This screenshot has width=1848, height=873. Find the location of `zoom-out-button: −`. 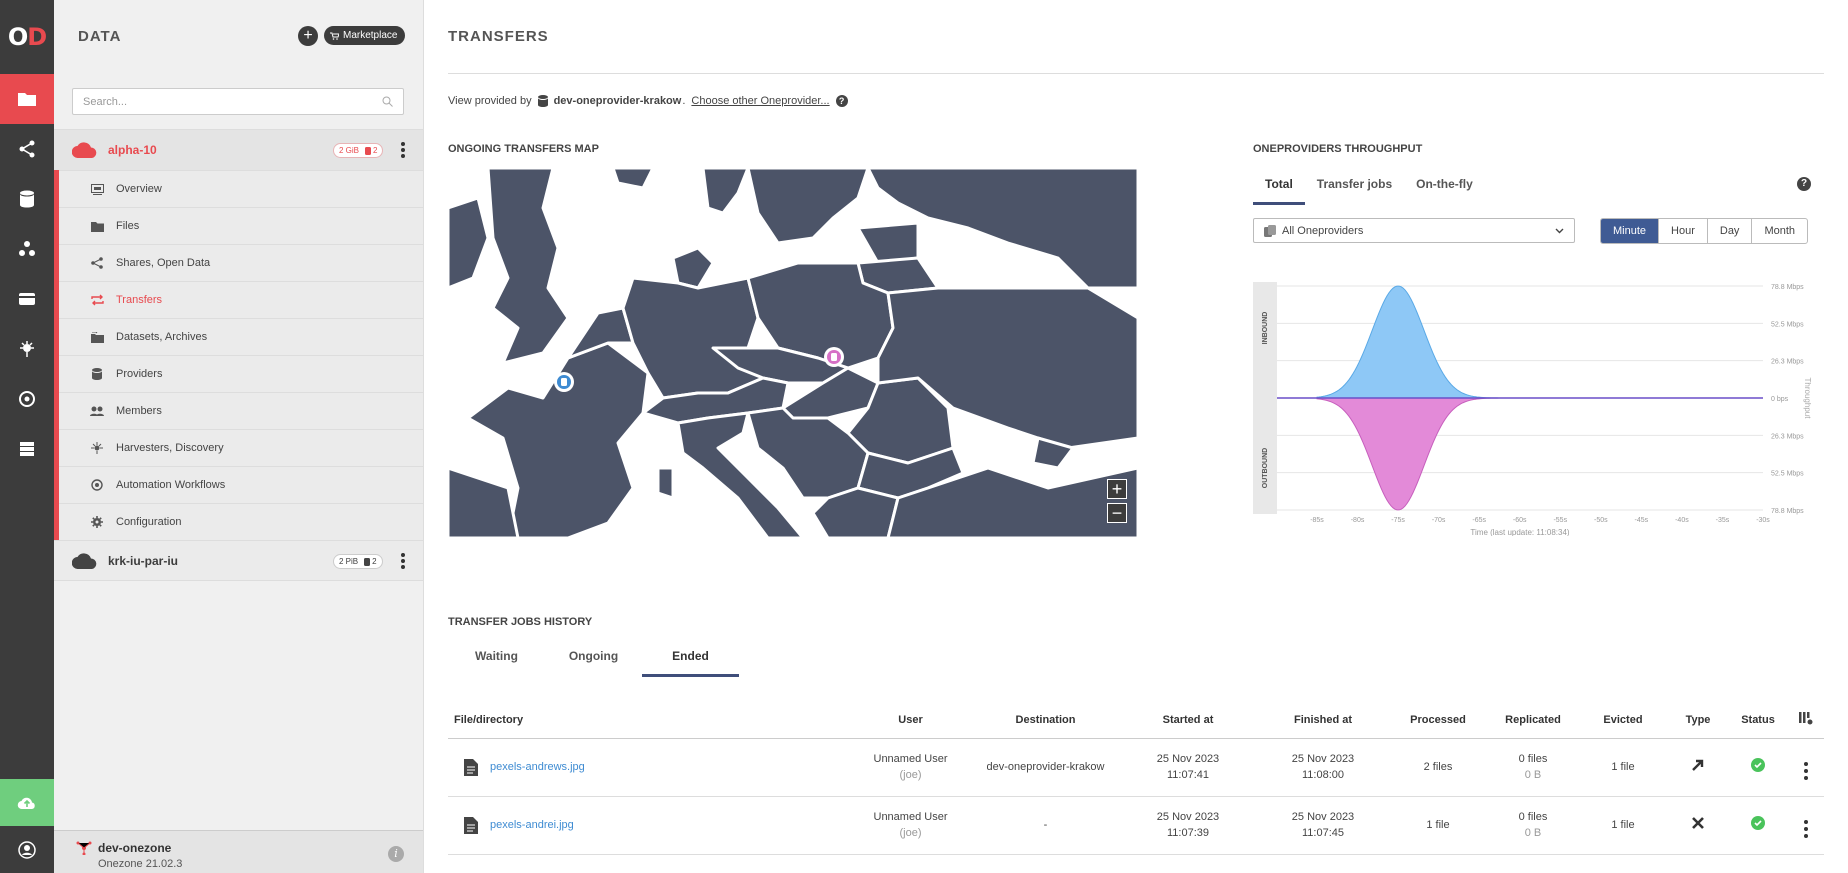

zoom-out-button: − is located at coordinates (1117, 513).